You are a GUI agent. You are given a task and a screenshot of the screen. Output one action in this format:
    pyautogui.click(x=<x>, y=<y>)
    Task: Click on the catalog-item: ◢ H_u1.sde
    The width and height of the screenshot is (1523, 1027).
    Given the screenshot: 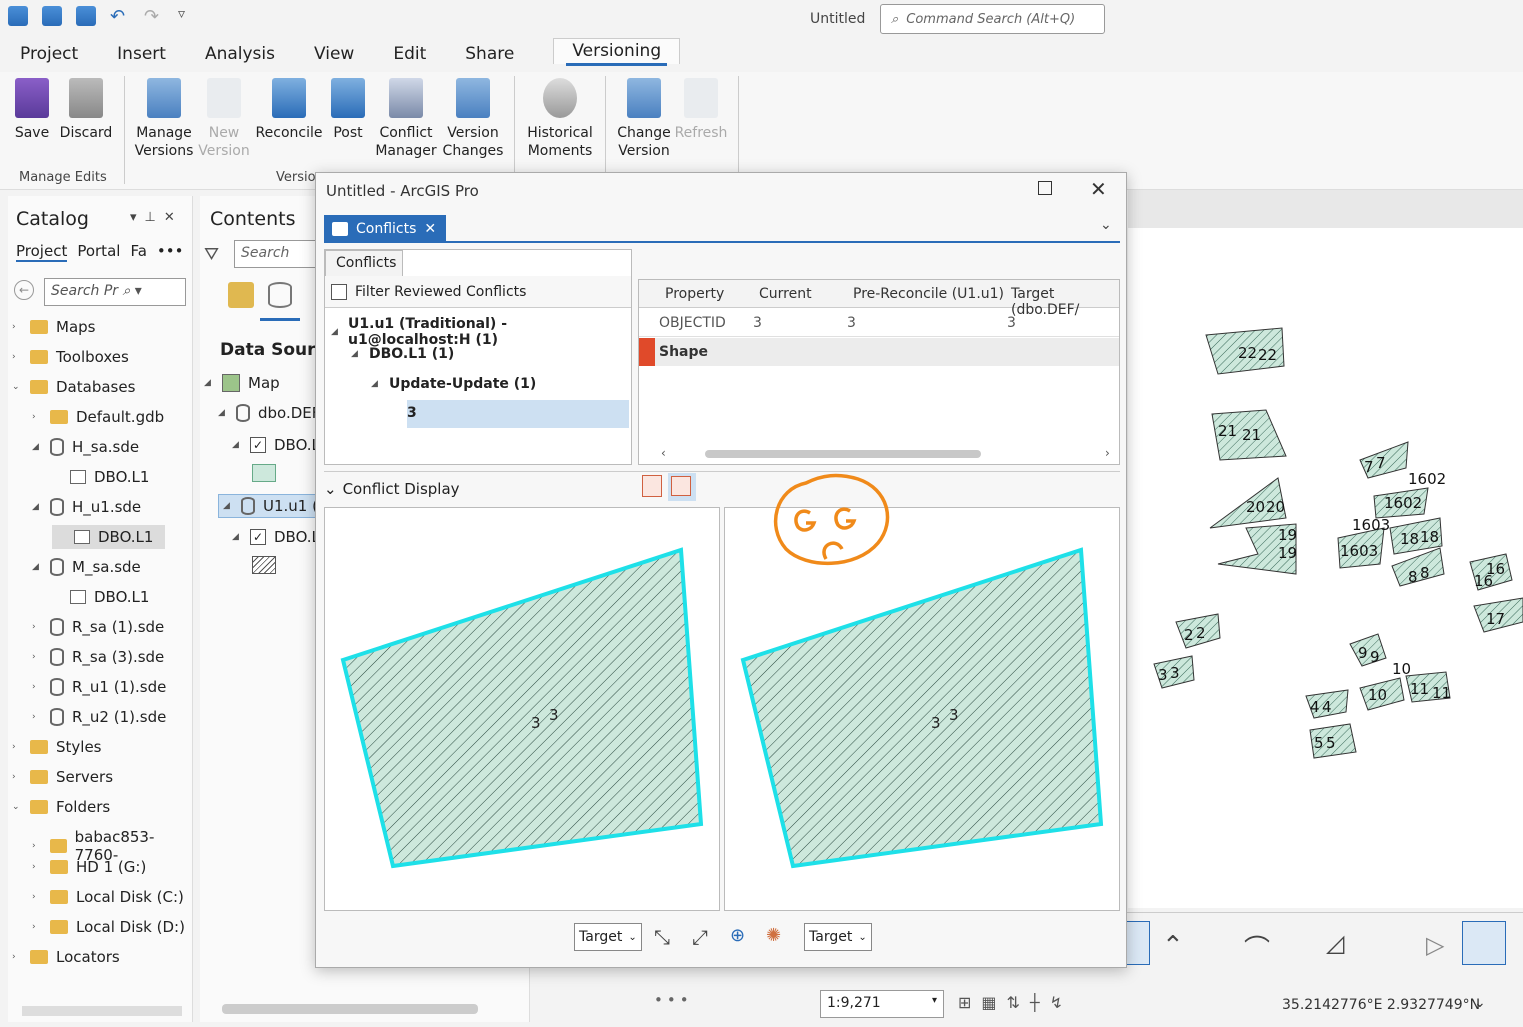 What is the action you would take?
    pyautogui.click(x=86, y=507)
    